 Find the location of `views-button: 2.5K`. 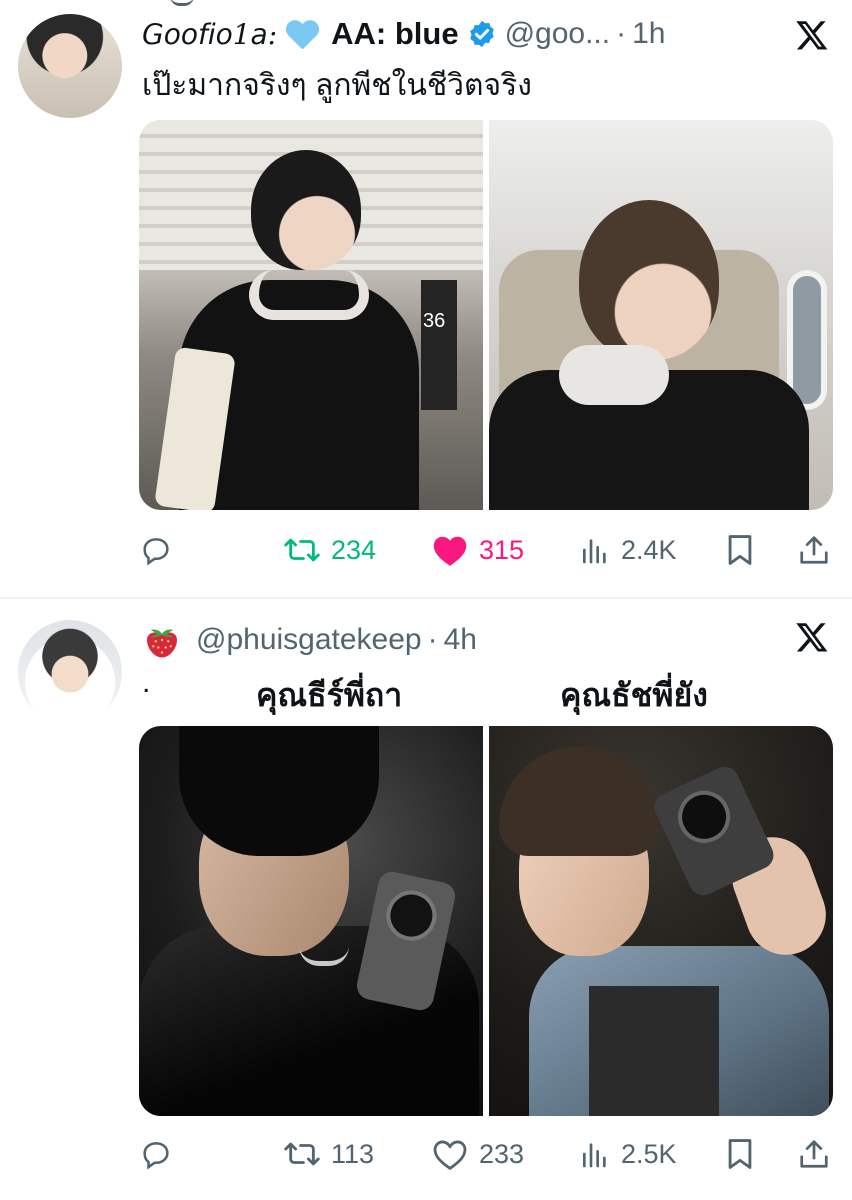

views-button: 2.5K is located at coordinates (628, 1154).